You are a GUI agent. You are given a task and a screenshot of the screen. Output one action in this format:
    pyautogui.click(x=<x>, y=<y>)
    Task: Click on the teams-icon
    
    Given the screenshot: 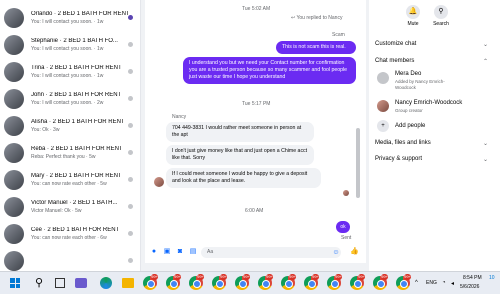 What is the action you would take?
    pyautogui.click(x=81, y=283)
    